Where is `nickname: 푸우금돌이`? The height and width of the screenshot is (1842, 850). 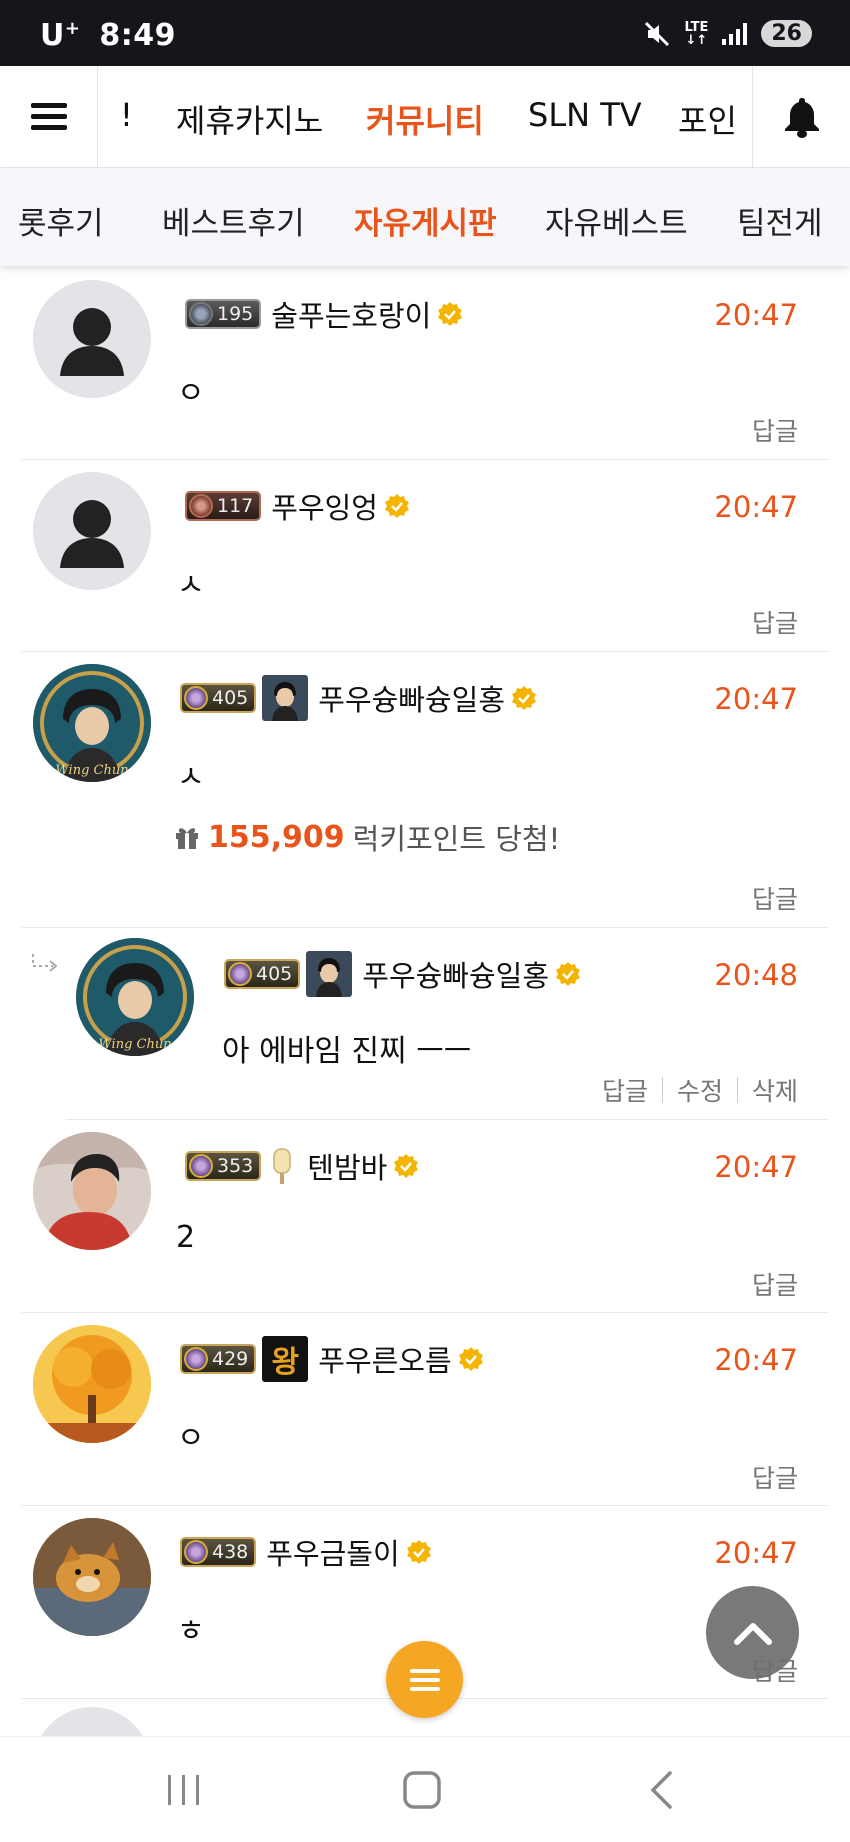 nickname: 푸우금돌이 is located at coordinates (332, 1552).